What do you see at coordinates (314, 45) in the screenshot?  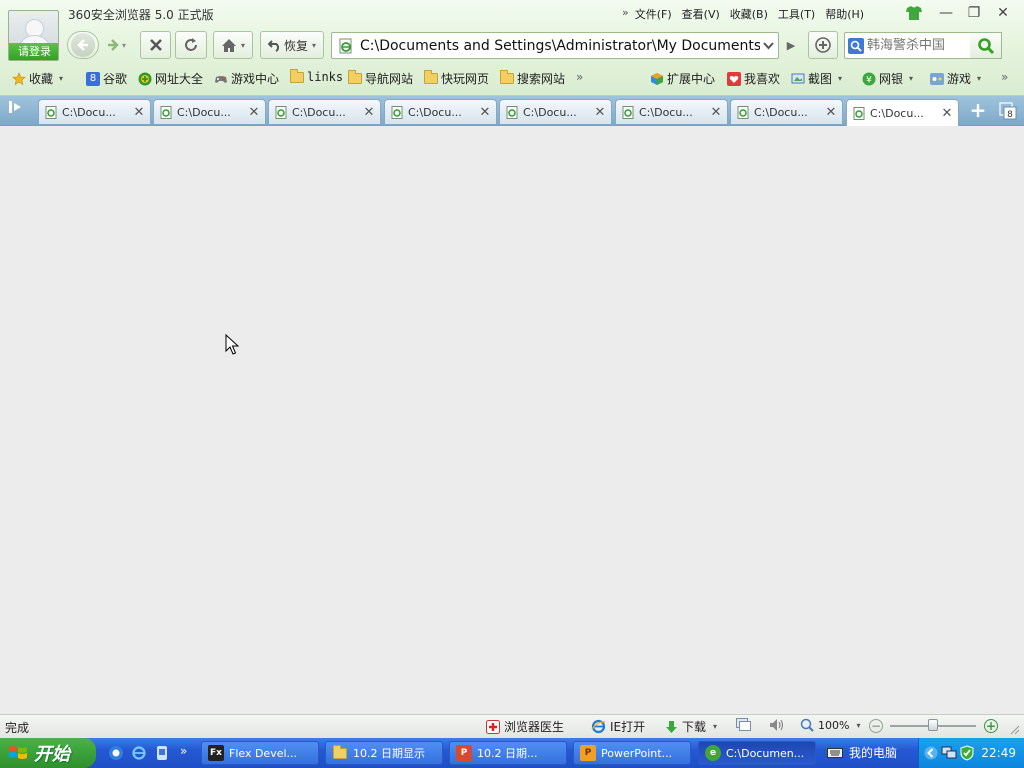 I see `restore-dropdown-icon: ▾` at bounding box center [314, 45].